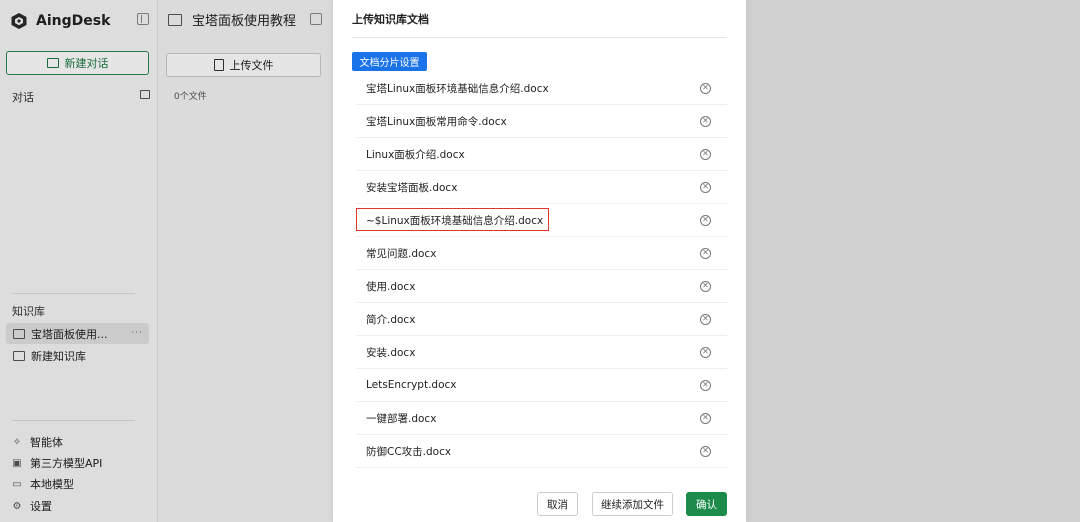 The height and width of the screenshot is (522, 1080). Describe the element at coordinates (390, 19) in the screenshot. I see `dialog-title: 上传知识库文档` at that location.